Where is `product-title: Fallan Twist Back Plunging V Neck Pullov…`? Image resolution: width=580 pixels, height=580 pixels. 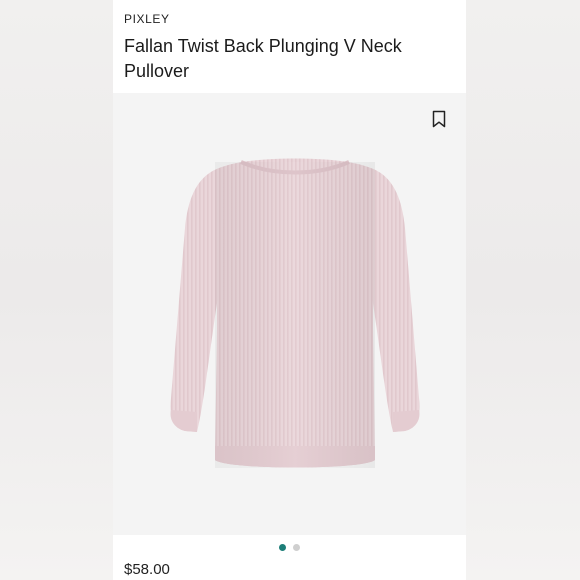 product-title: Fallan Twist Back Plunging V Neck Pullov… is located at coordinates (263, 58).